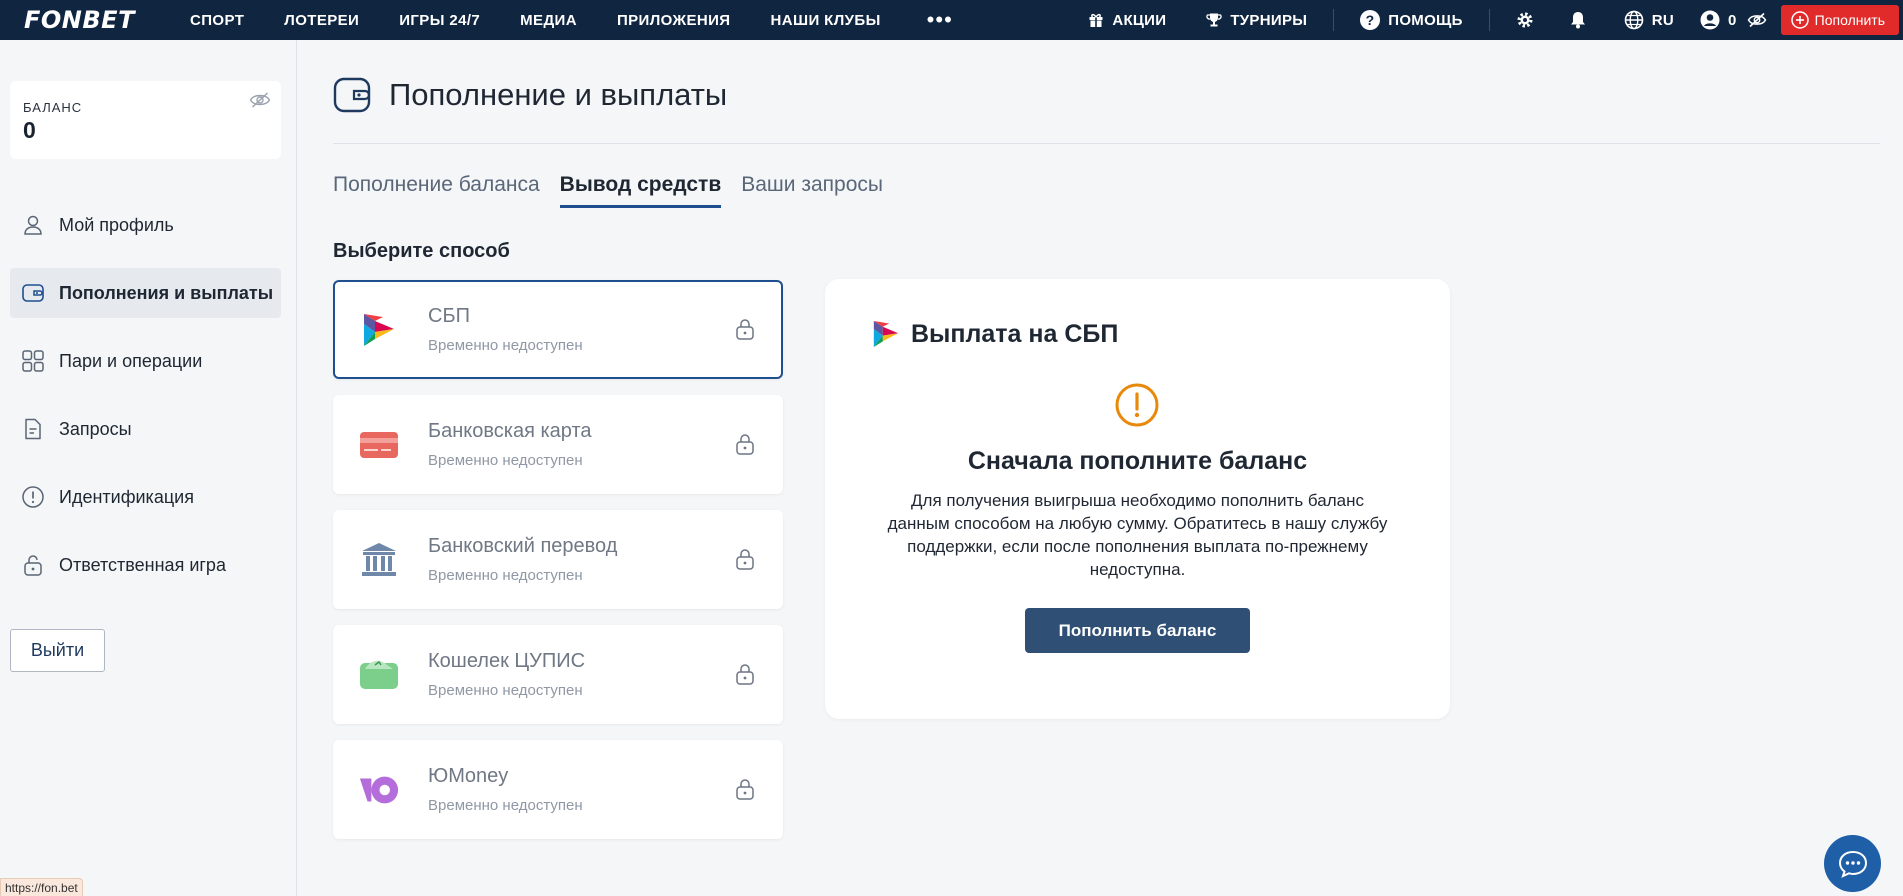 The image size is (1903, 896). Describe the element at coordinates (57, 650) in the screenshot. I see `logout-button: Выйти` at that location.